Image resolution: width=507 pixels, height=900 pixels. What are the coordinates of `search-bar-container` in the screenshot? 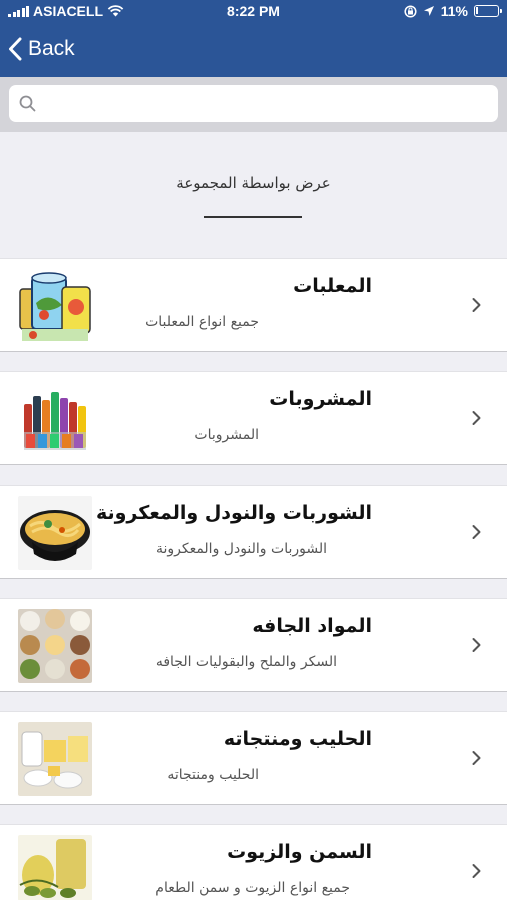 It's located at (253, 104).